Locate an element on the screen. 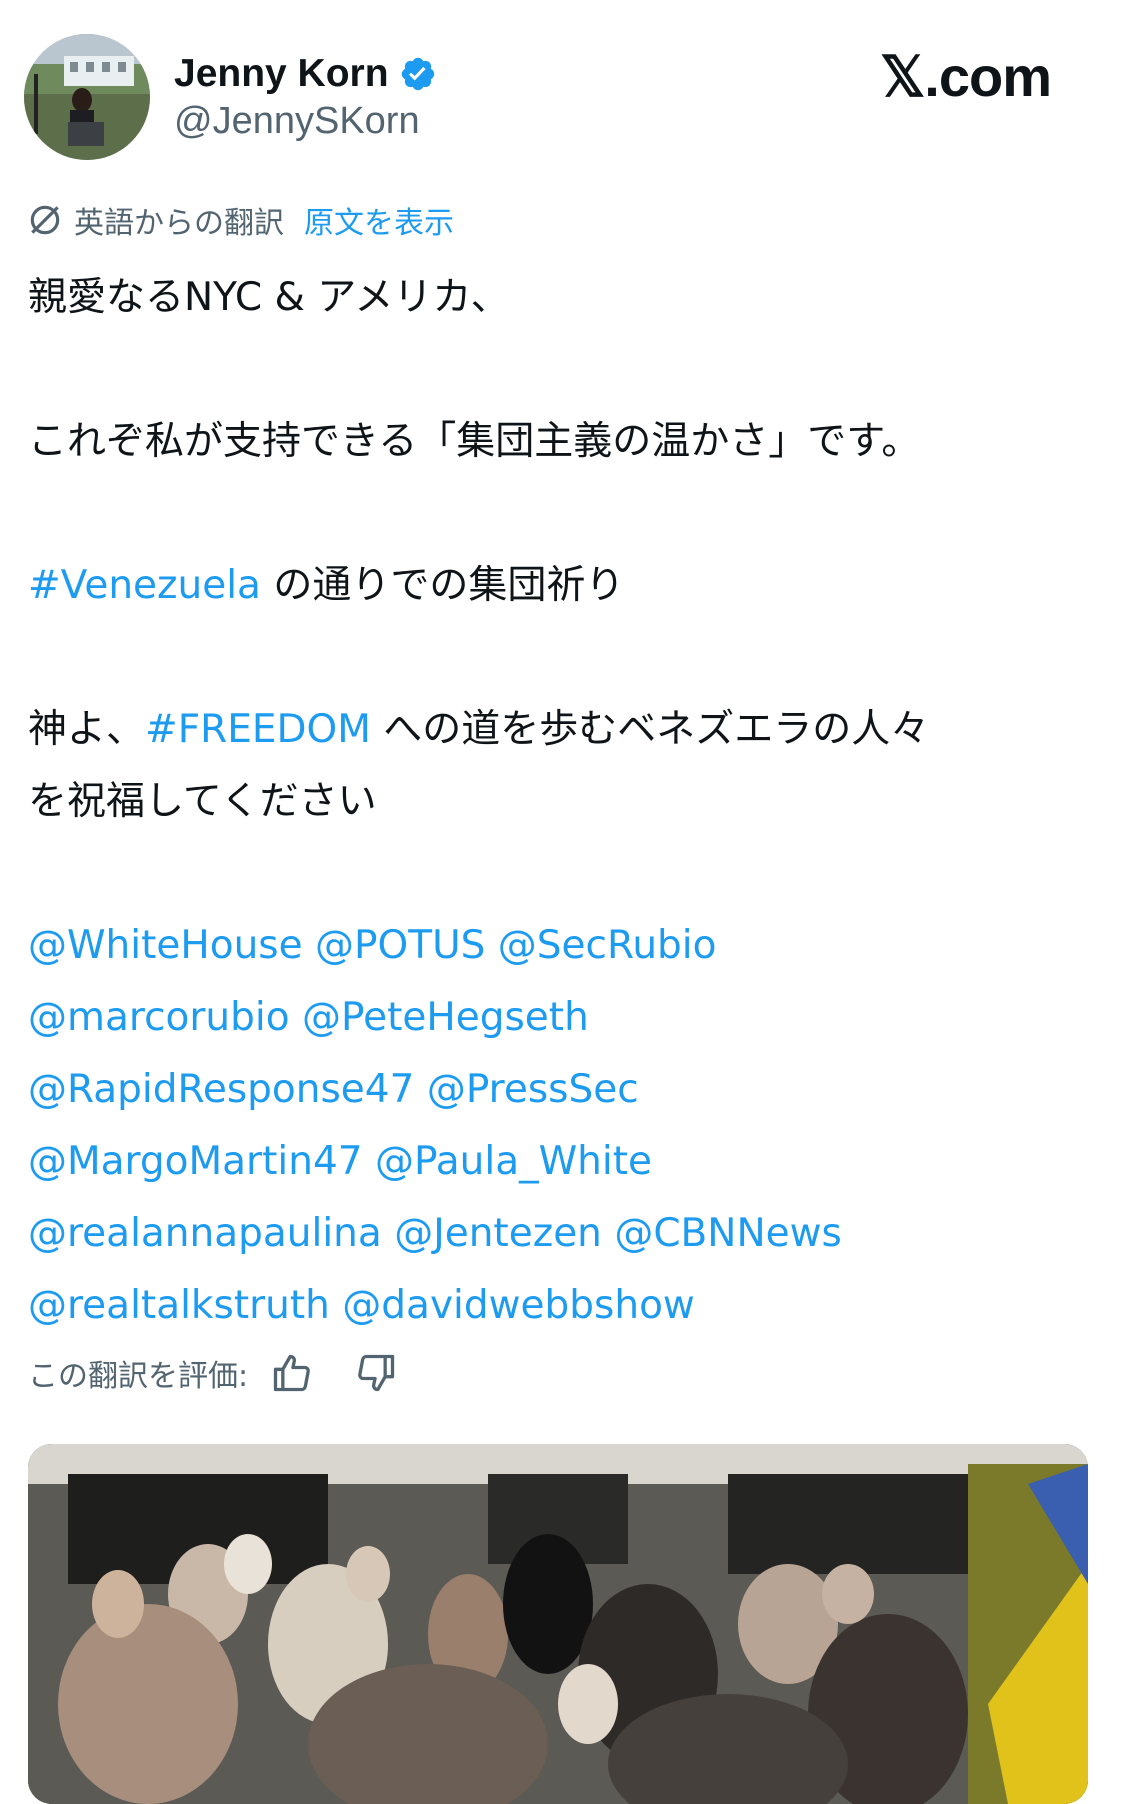 This screenshot has width=1125, height=1804. mention-link: @POTUS is located at coordinates (400, 945).